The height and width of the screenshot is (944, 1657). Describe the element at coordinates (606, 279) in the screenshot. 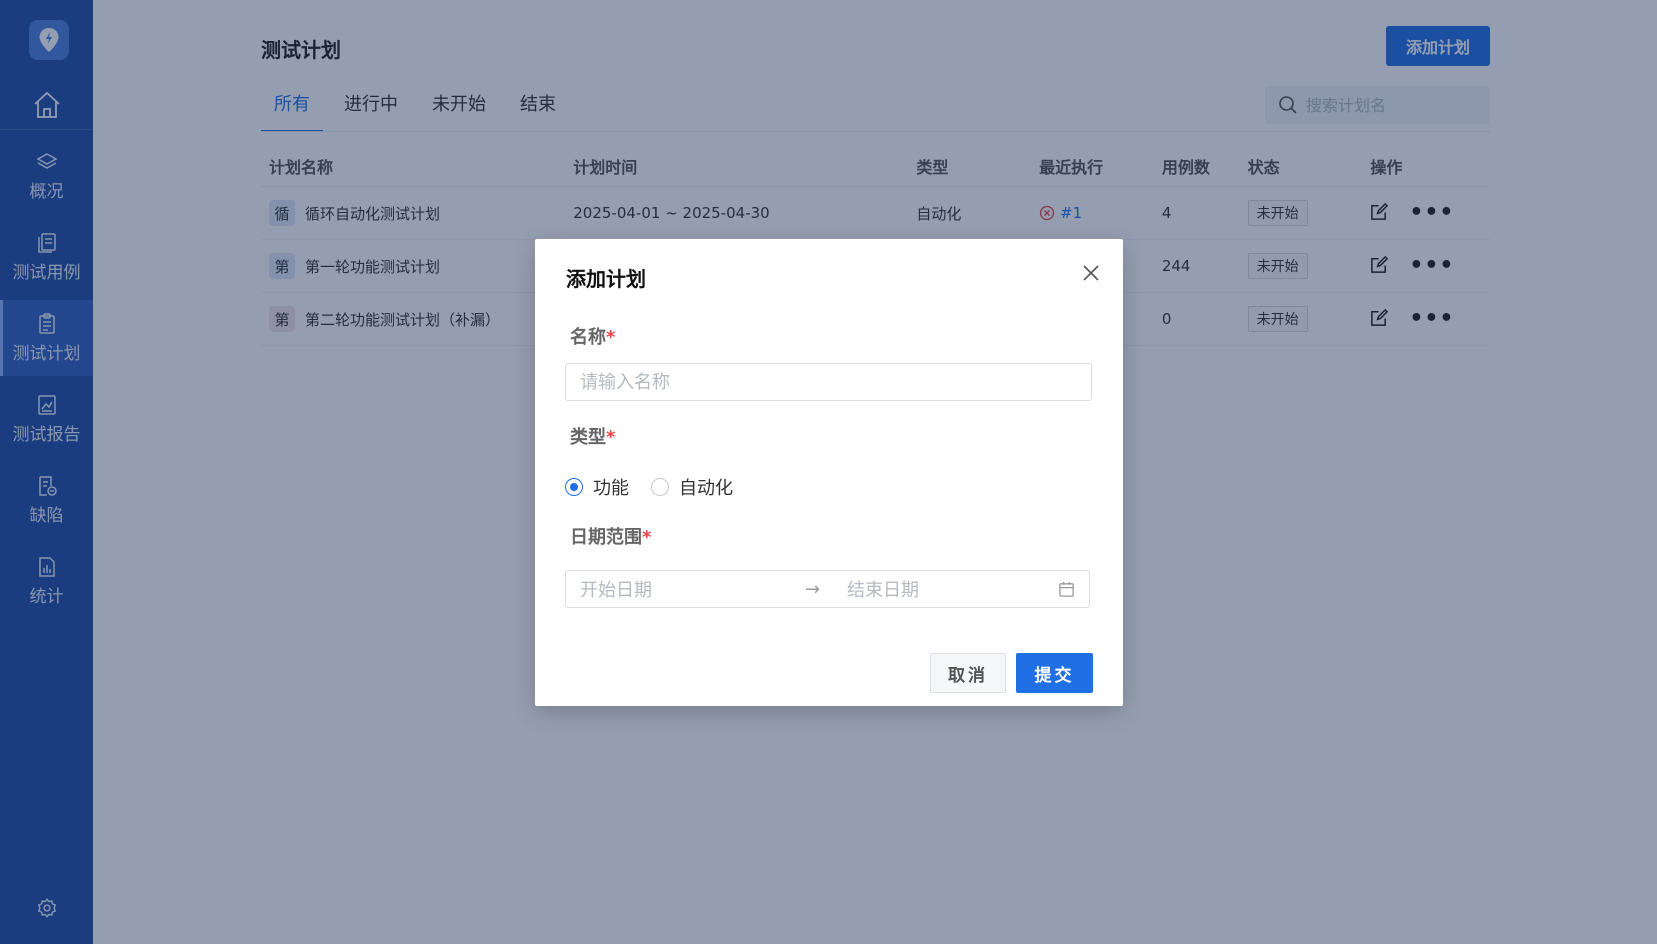

I see `dialog-title: 添加计划` at that location.